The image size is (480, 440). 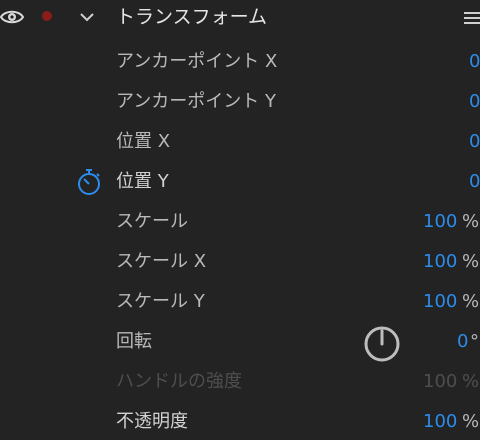 What do you see at coordinates (12, 17) in the screenshot?
I see `eye-icon` at bounding box center [12, 17].